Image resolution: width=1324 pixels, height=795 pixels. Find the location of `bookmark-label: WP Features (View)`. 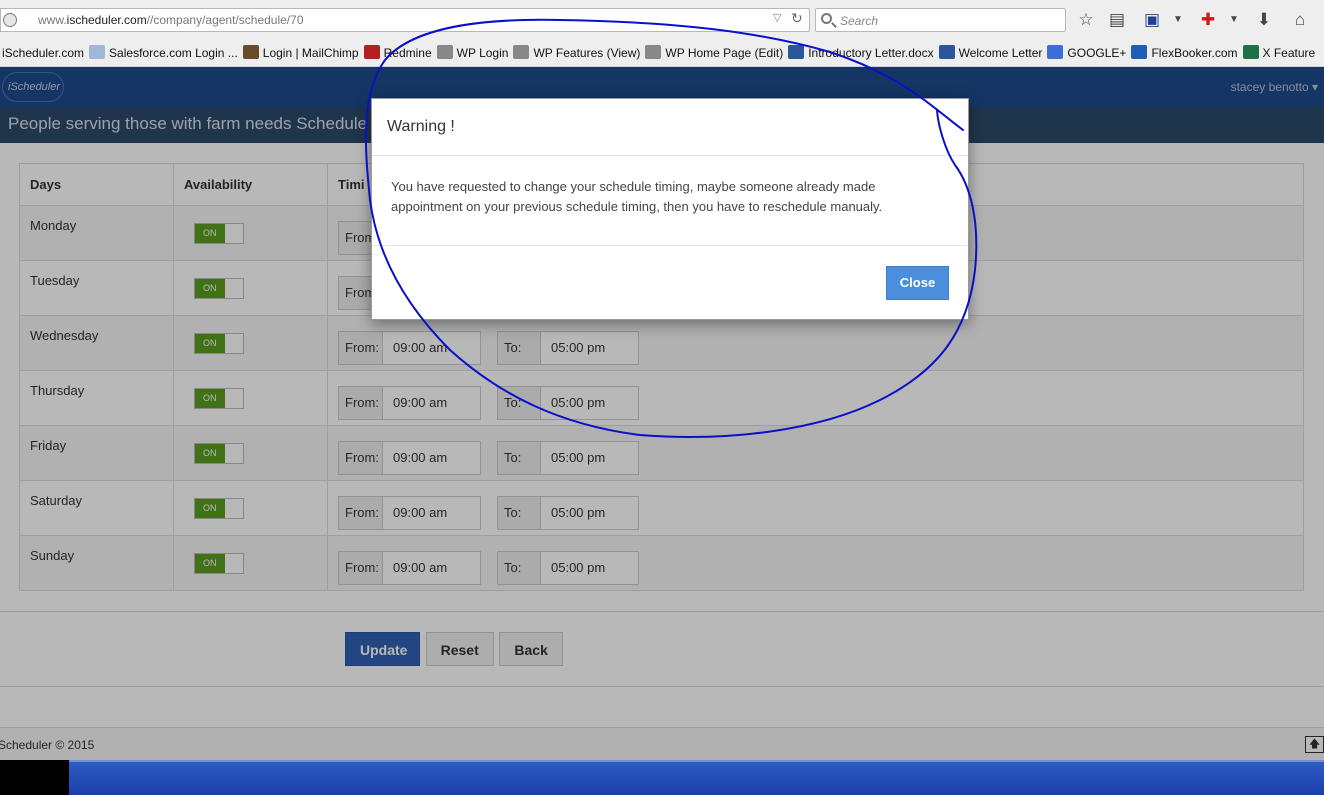

bookmark-label: WP Features (View) is located at coordinates (587, 53).